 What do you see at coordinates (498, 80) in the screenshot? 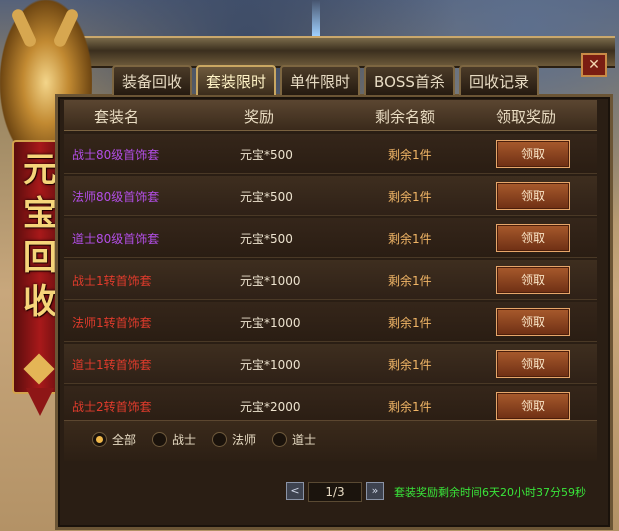
I see `tab-recycle-log: 回收记录` at bounding box center [498, 80].